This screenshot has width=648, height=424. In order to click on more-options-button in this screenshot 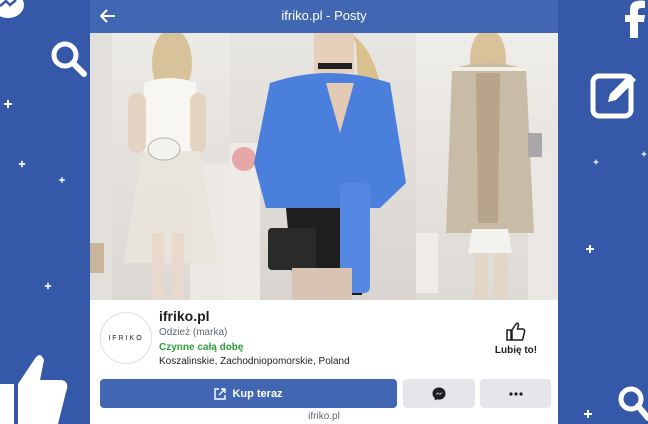, I will do `click(515, 393)`.